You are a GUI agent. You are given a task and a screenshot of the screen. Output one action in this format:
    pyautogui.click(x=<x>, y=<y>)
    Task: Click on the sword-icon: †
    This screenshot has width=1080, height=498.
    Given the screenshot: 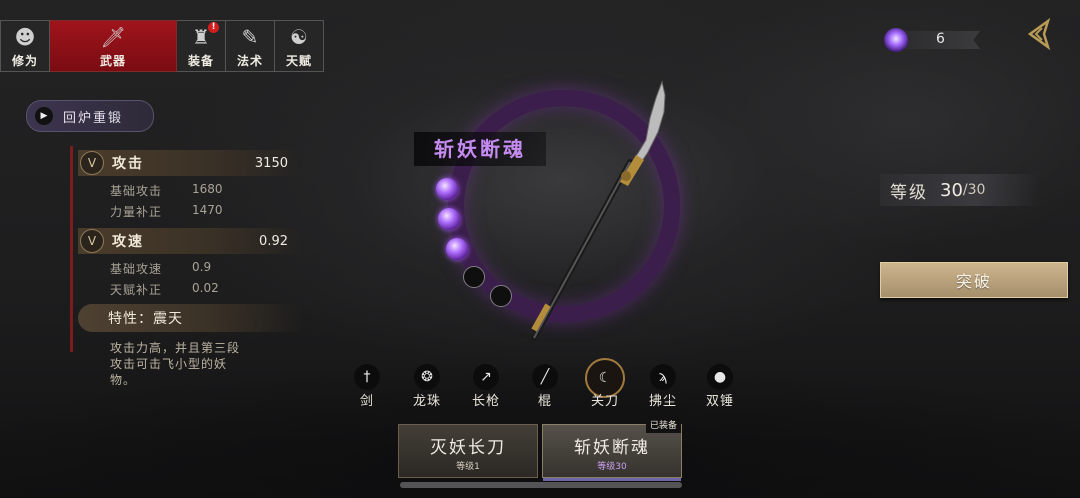 What is the action you would take?
    pyautogui.click(x=367, y=377)
    